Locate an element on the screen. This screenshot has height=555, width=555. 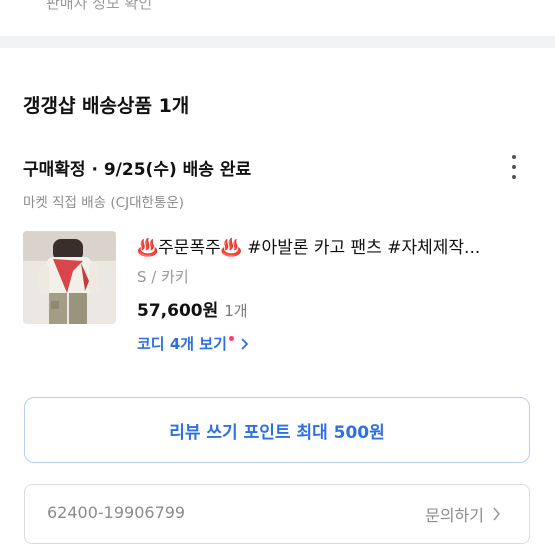
seller-info-row: 판매자 정보 확인 is located at coordinates (277, 18).